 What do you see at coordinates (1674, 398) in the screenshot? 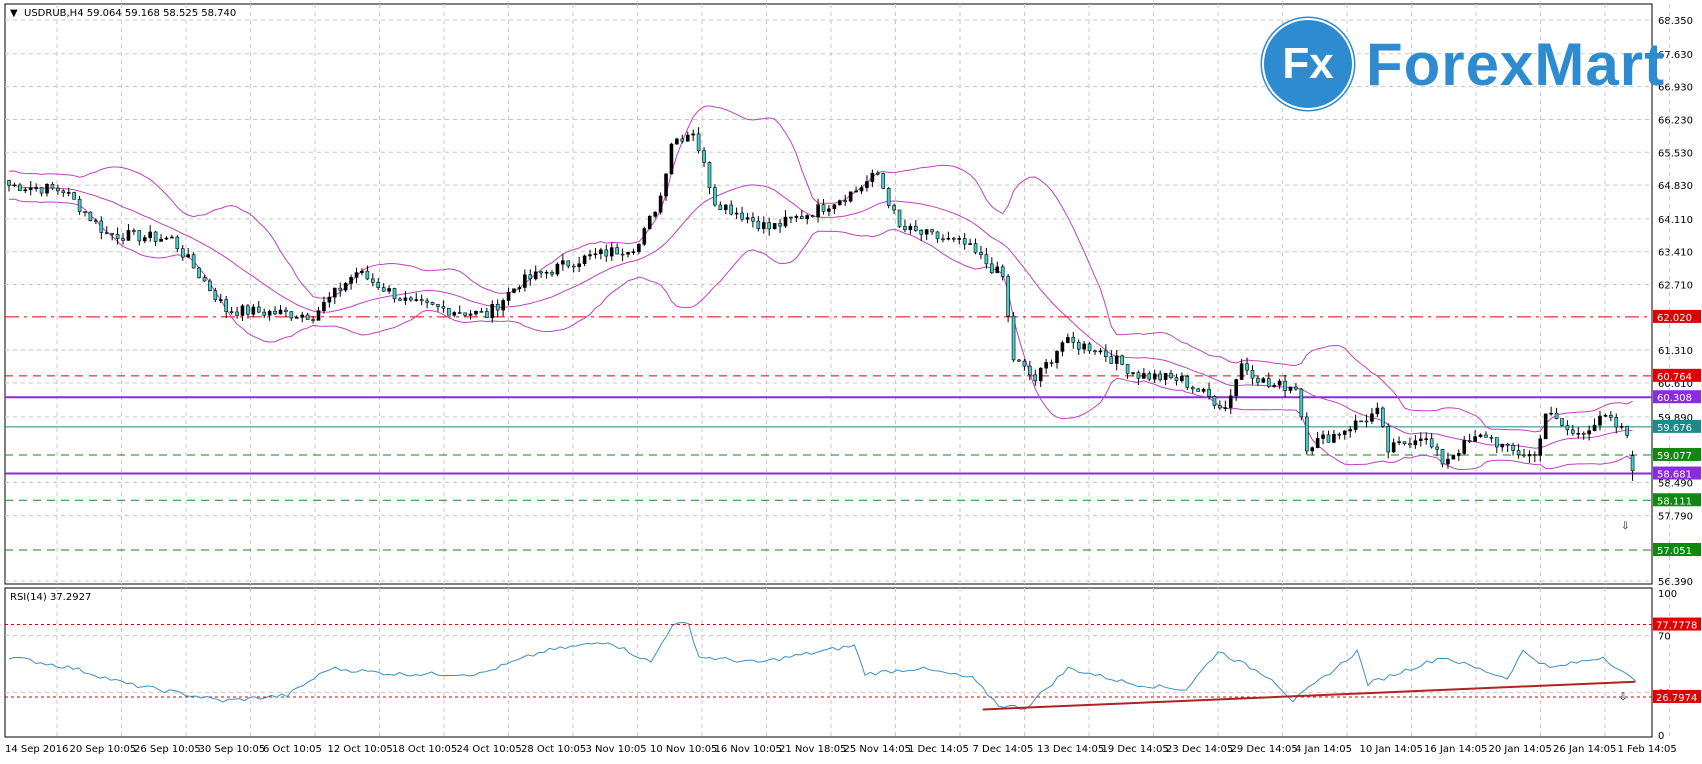
I see `level-price-label: 60.308` at bounding box center [1674, 398].